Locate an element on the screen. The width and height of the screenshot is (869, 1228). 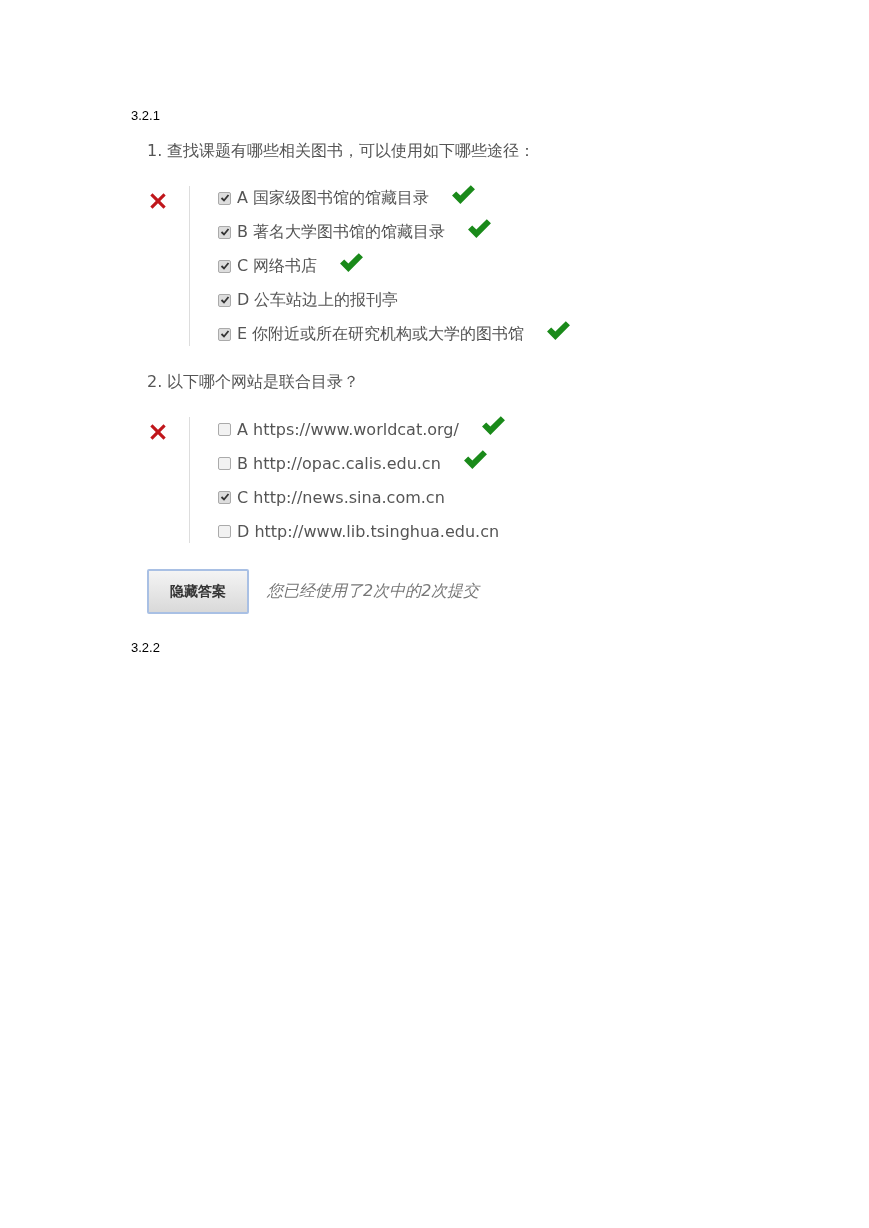
option-label: C 网络书店 is located at coordinates (277, 266).